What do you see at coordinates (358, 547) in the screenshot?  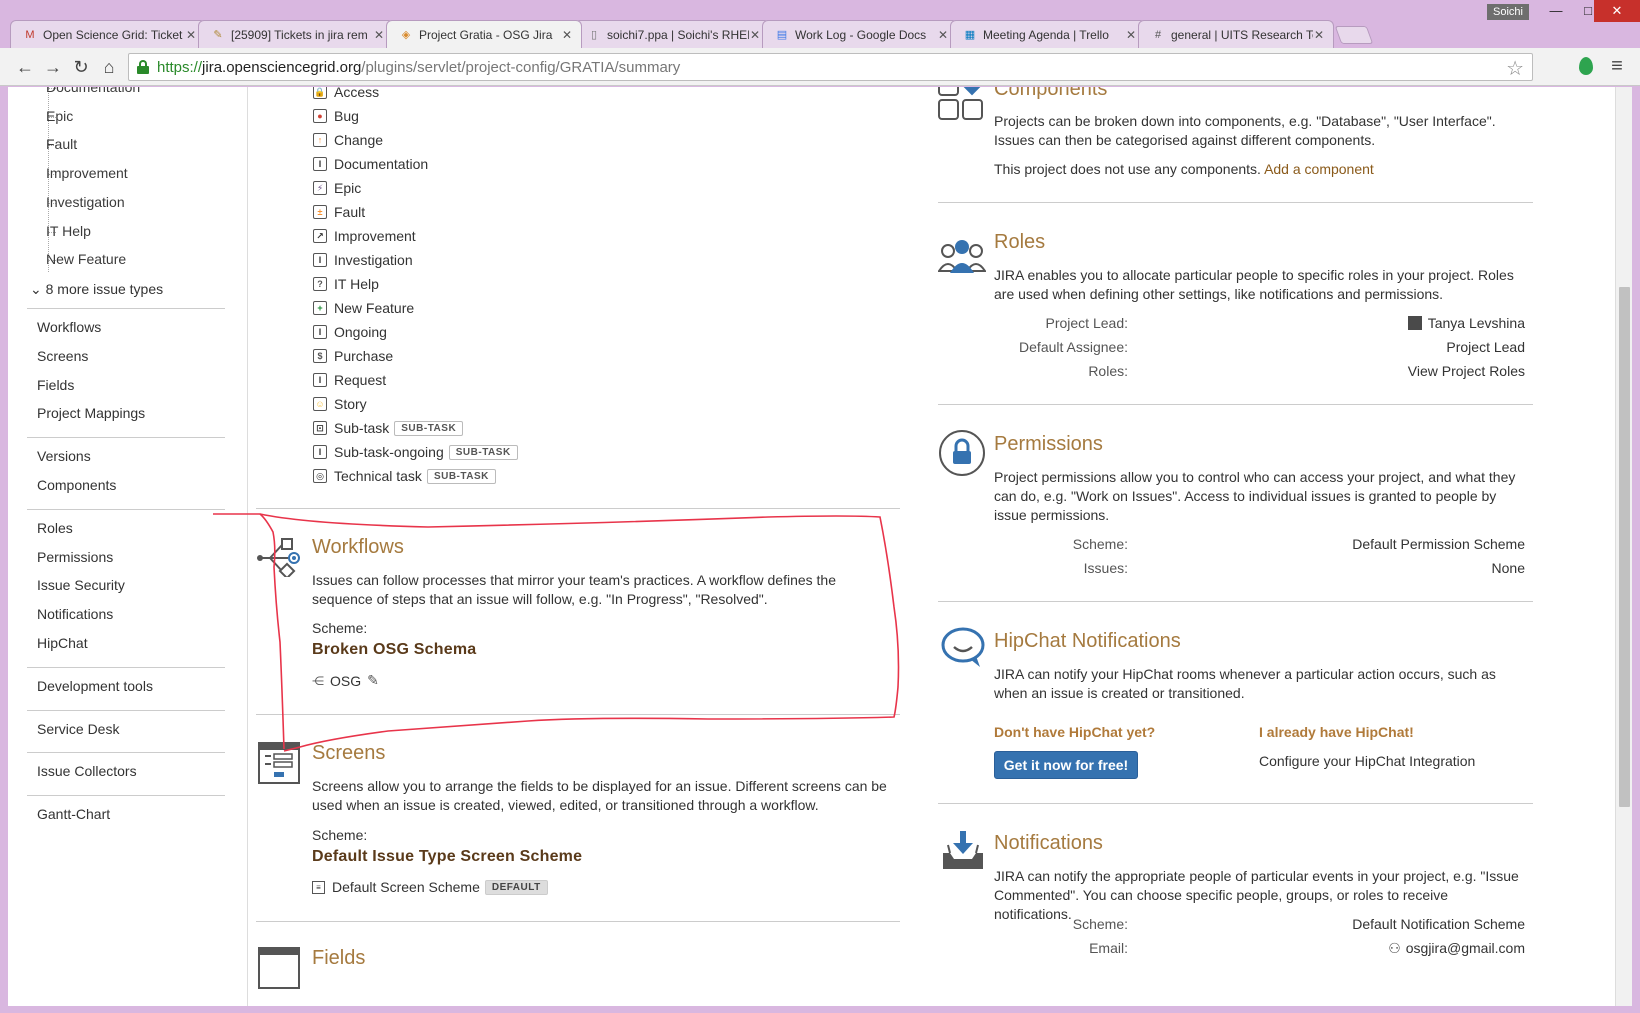 I see `workflows-title: Workflows` at bounding box center [358, 547].